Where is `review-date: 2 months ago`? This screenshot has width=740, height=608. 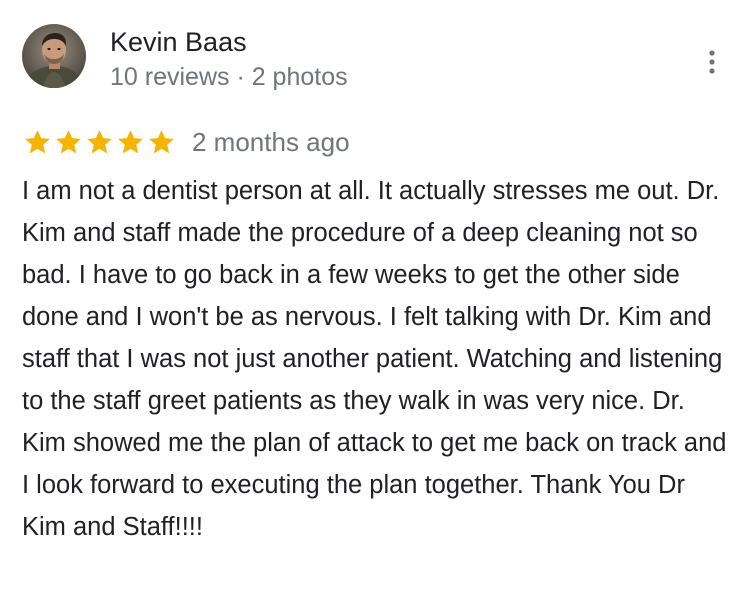
review-date: 2 months ago is located at coordinates (271, 142).